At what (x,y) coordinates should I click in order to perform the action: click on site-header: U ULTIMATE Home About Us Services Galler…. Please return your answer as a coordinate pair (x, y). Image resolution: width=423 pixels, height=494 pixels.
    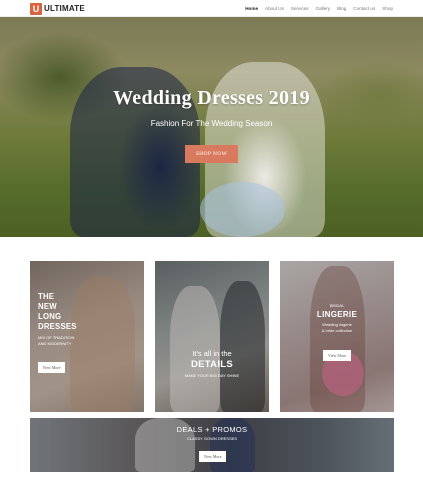
    Looking at the image, I should click on (211, 8).